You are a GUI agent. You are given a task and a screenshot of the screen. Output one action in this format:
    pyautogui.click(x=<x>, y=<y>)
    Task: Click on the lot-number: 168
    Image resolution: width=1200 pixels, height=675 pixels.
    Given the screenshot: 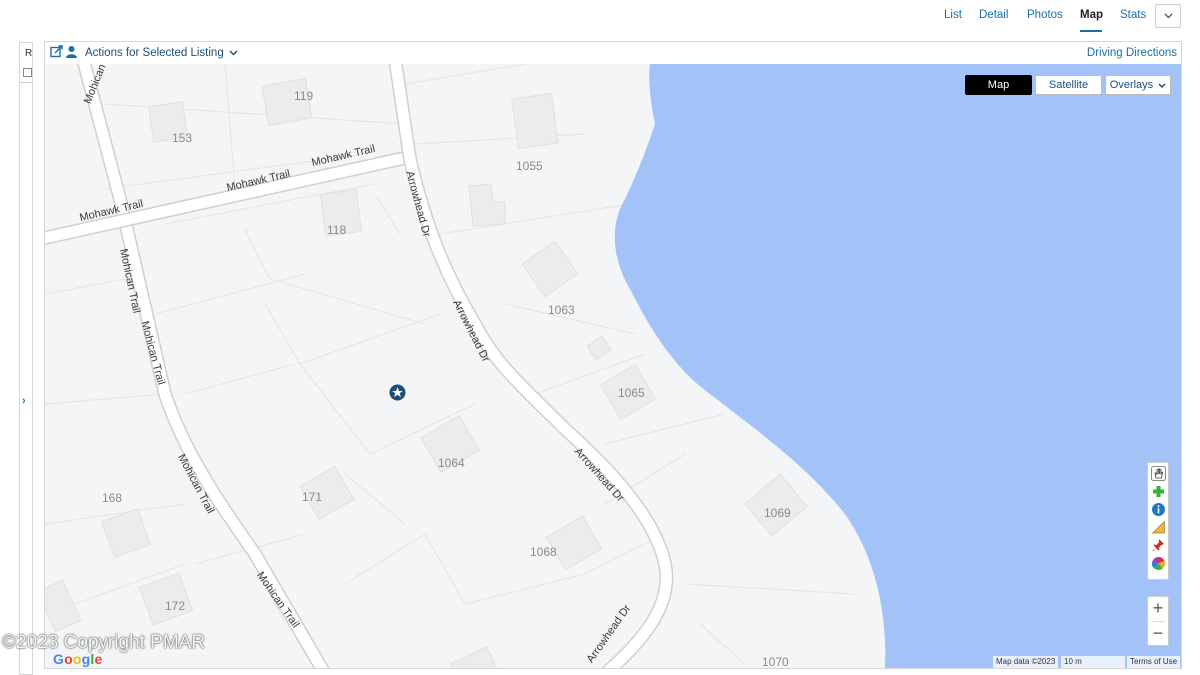 What is the action you would take?
    pyautogui.click(x=112, y=498)
    